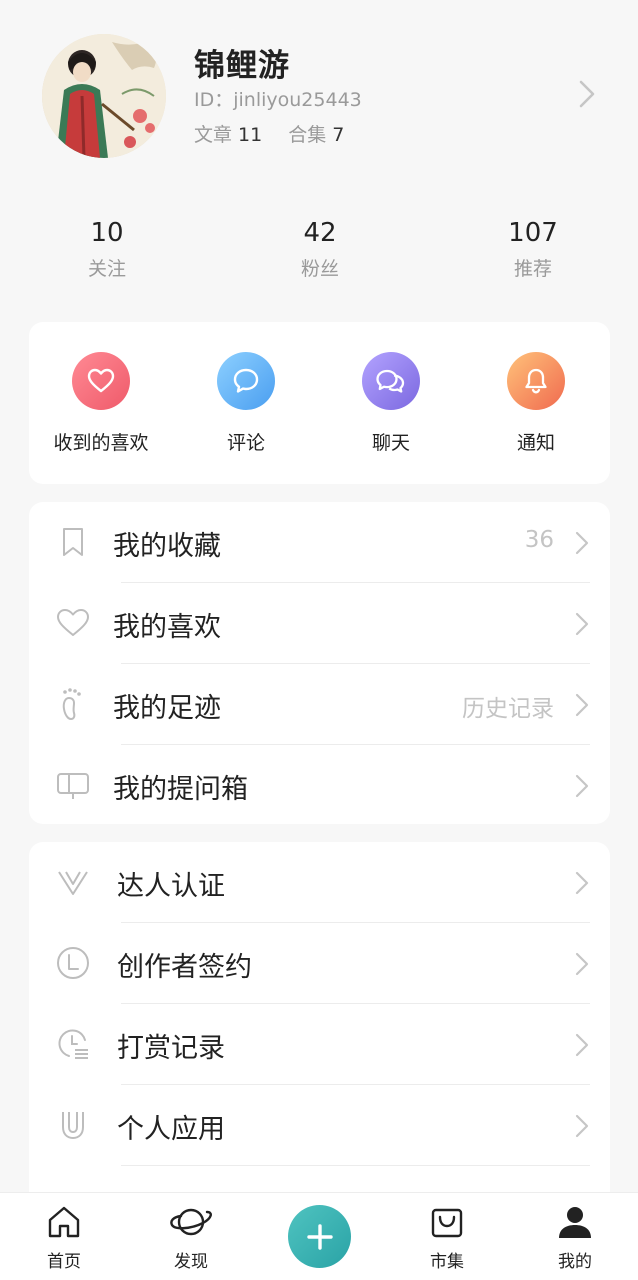 This screenshot has height=1280, width=638. I want to click on quick-chat: 聊天, so click(391, 403).